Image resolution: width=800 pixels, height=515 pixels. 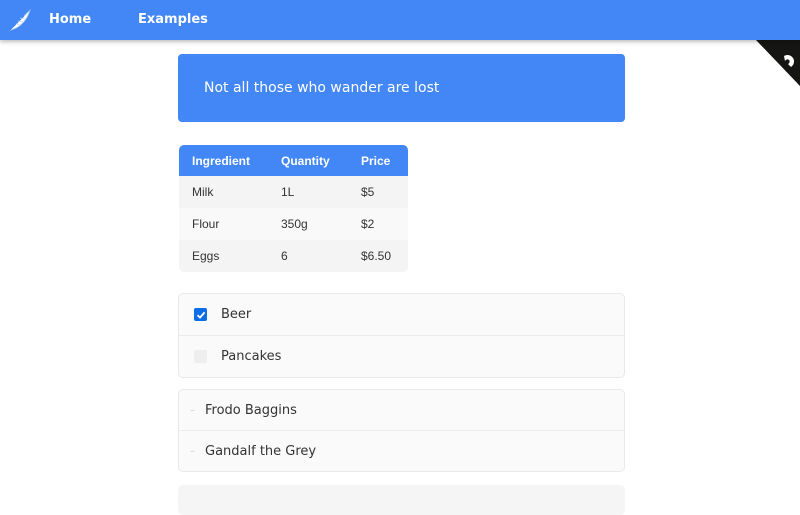 What do you see at coordinates (321, 224) in the screenshot?
I see `cell-quantity: 350g` at bounding box center [321, 224].